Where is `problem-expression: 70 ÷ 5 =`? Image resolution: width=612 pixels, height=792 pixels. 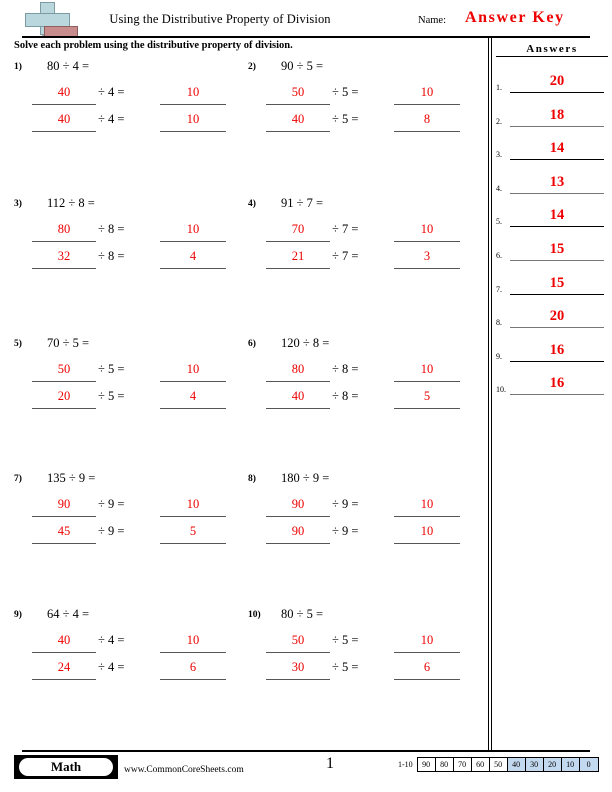 problem-expression: 70 ÷ 5 = is located at coordinates (68, 343).